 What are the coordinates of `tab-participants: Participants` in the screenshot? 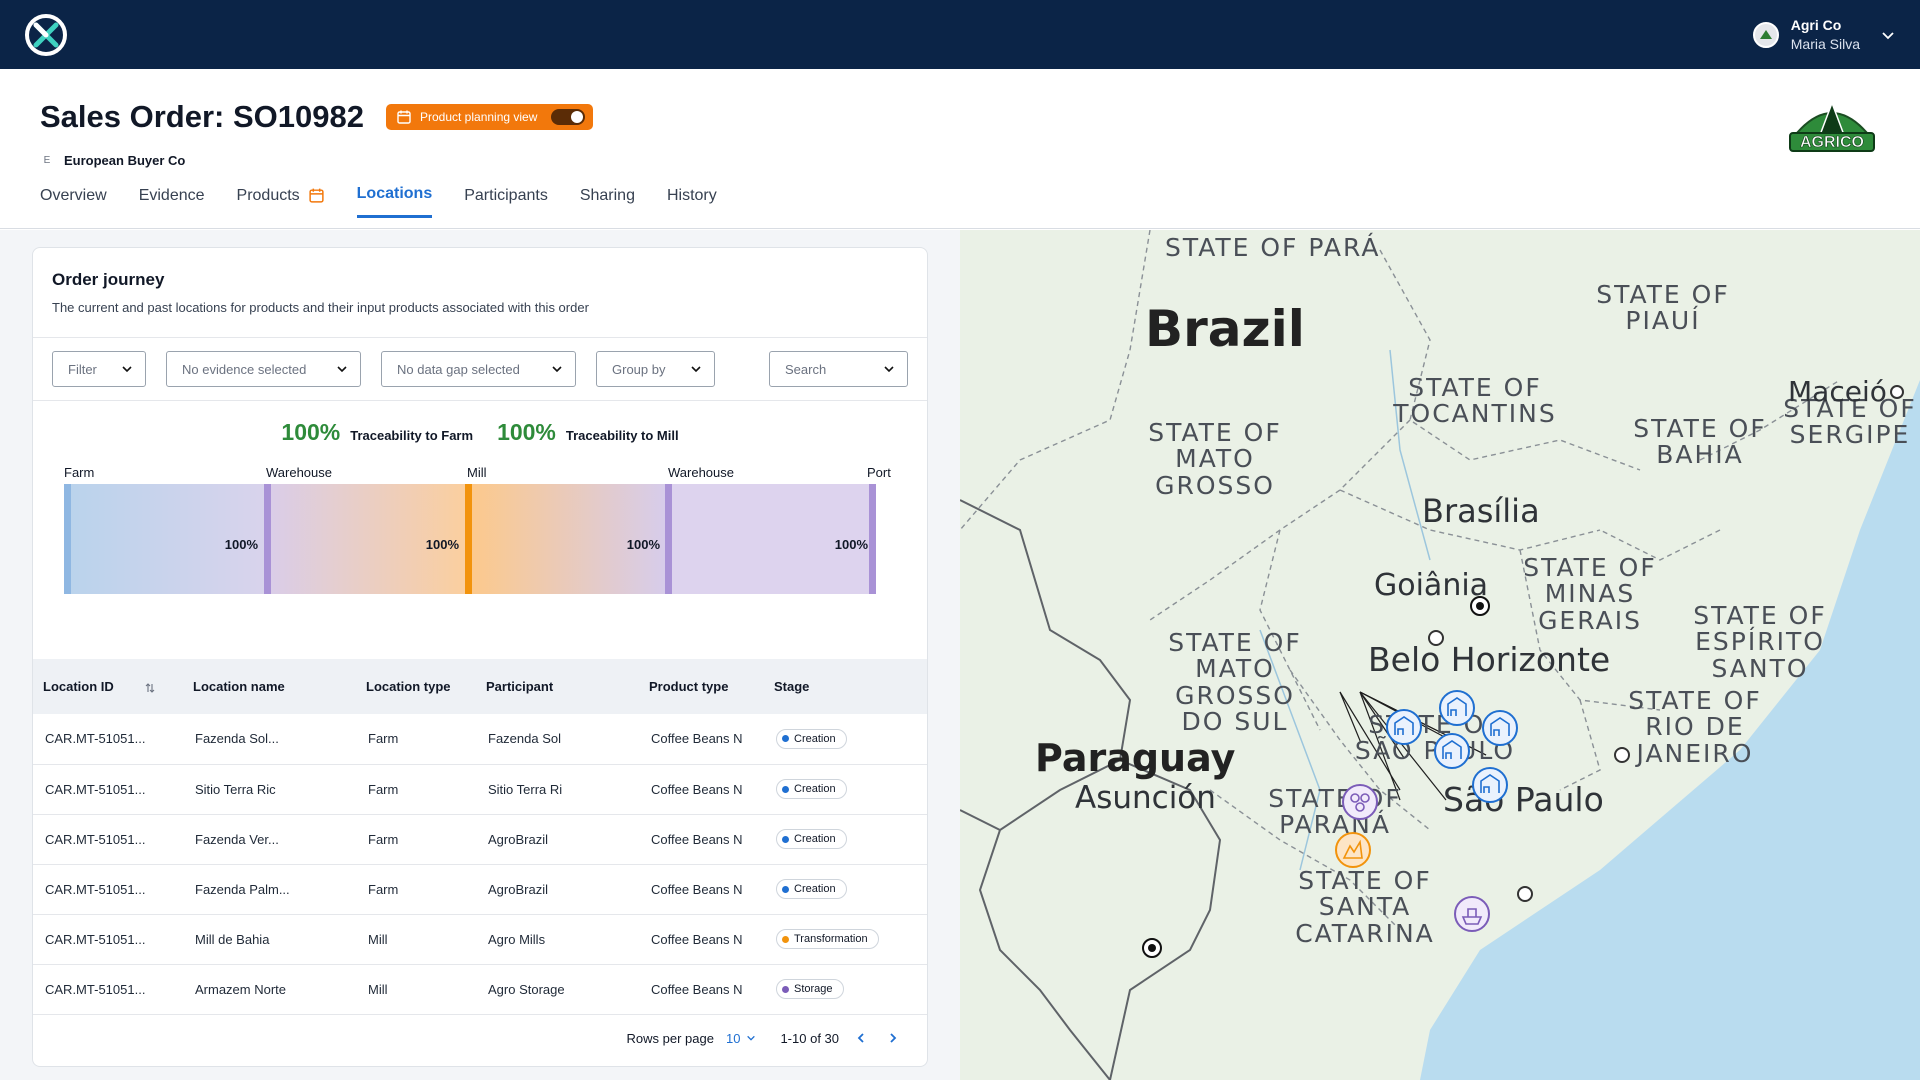 It's located at (506, 201).